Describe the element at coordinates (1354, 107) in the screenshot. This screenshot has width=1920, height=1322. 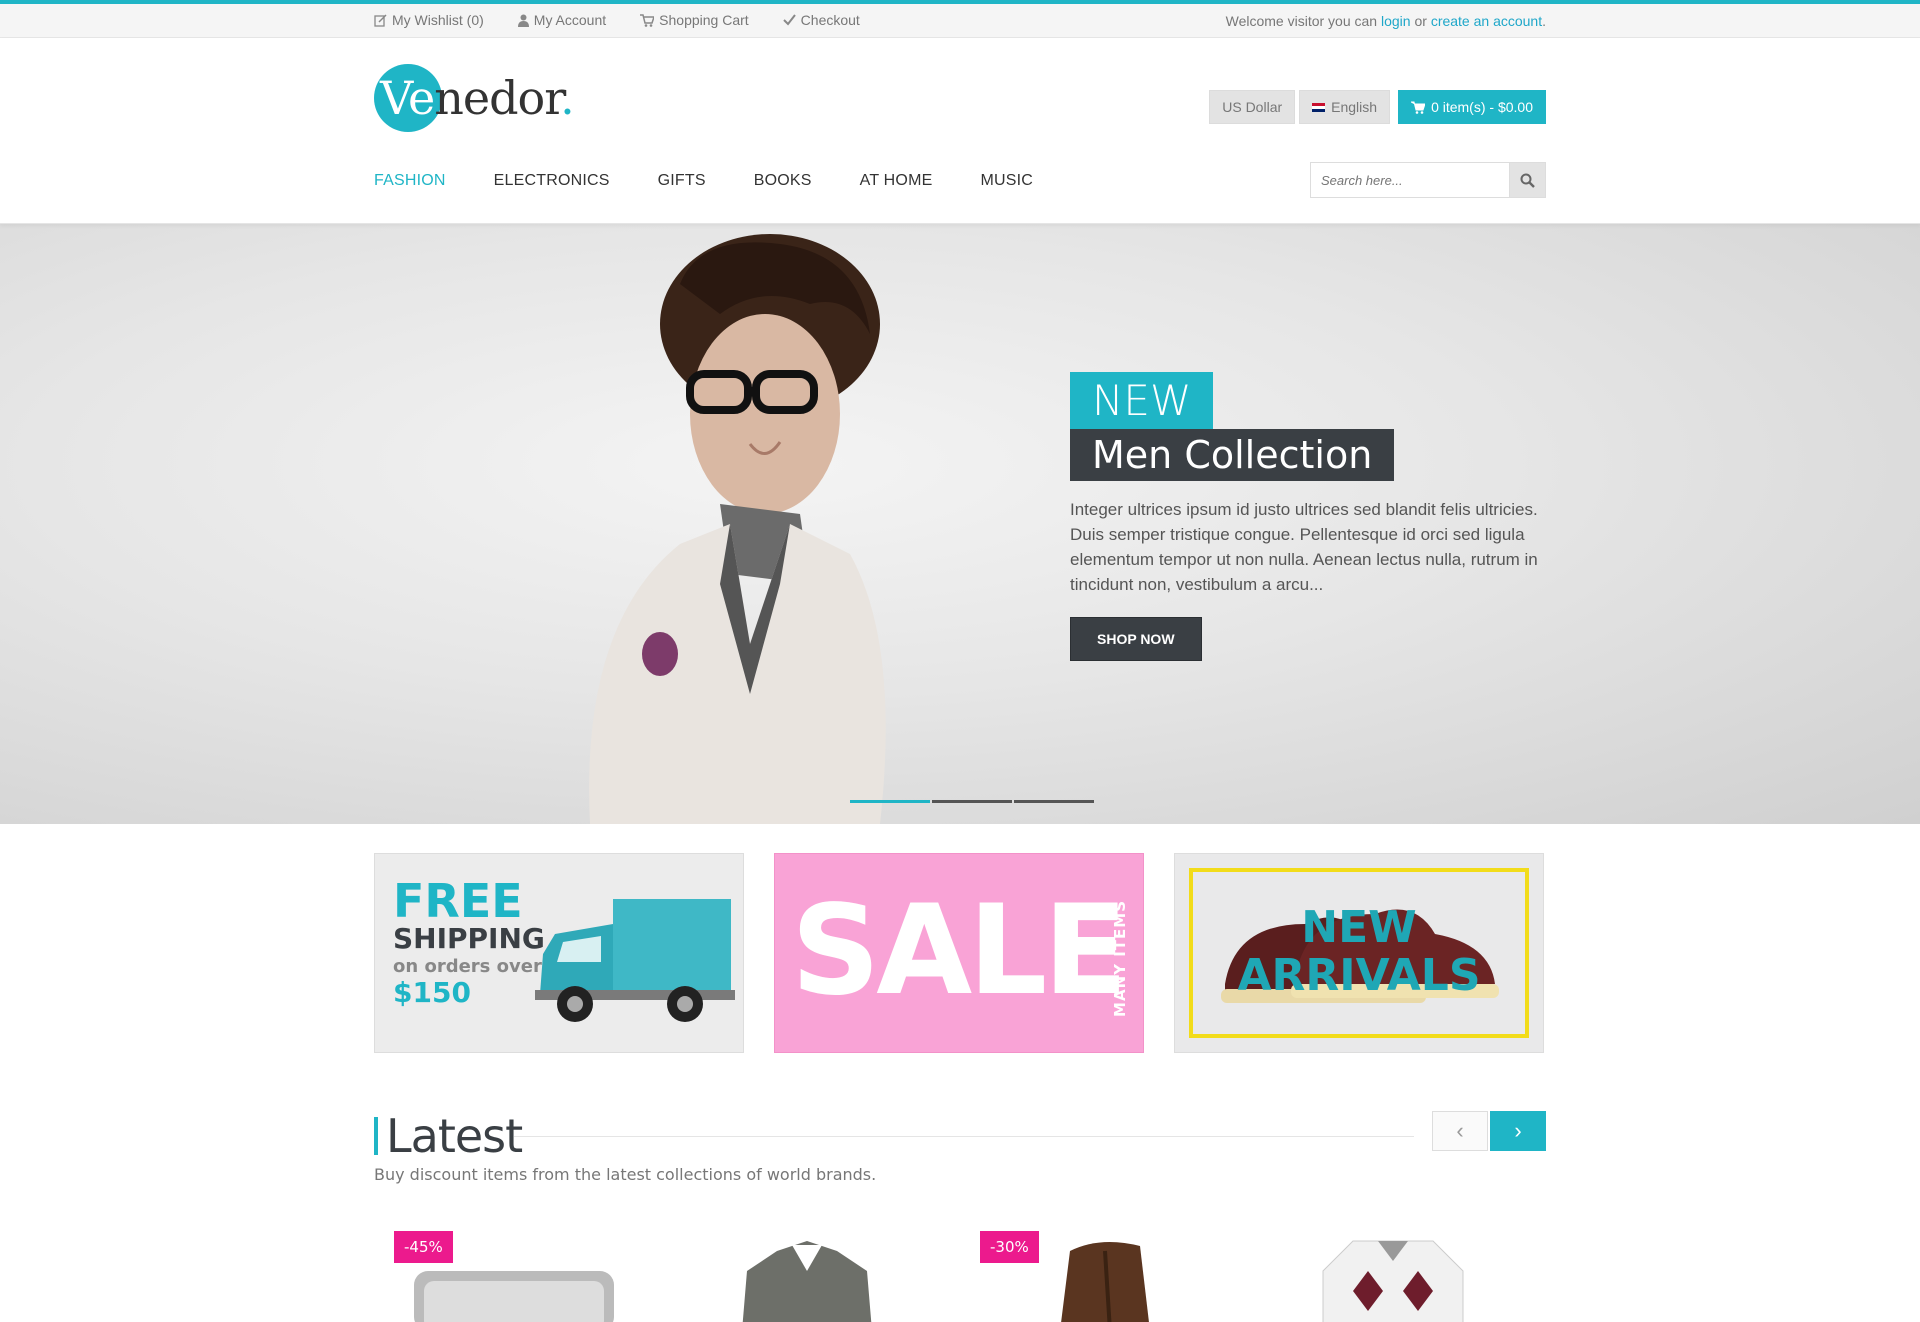
I see `language-label: English` at that location.